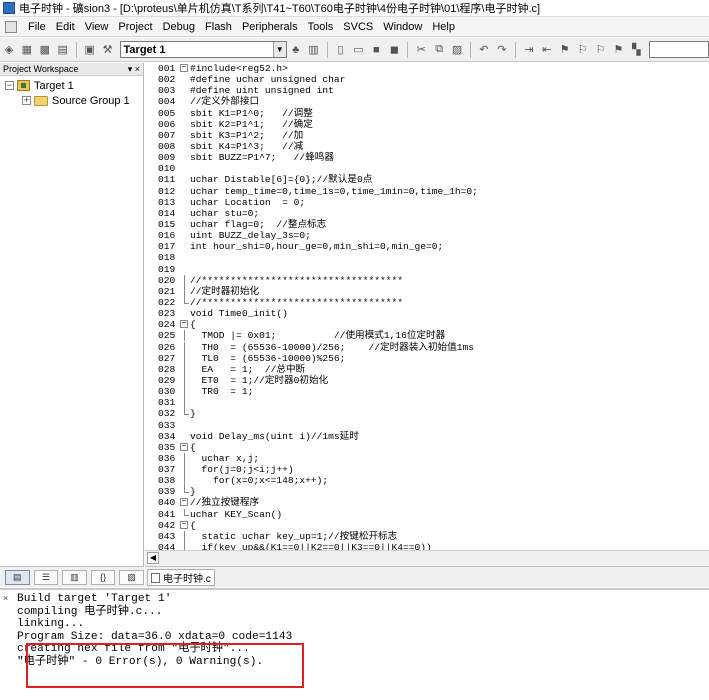 The image size is (709, 700). Describe the element at coordinates (103, 577) in the screenshot. I see `functions-tab-icon: {}` at that location.